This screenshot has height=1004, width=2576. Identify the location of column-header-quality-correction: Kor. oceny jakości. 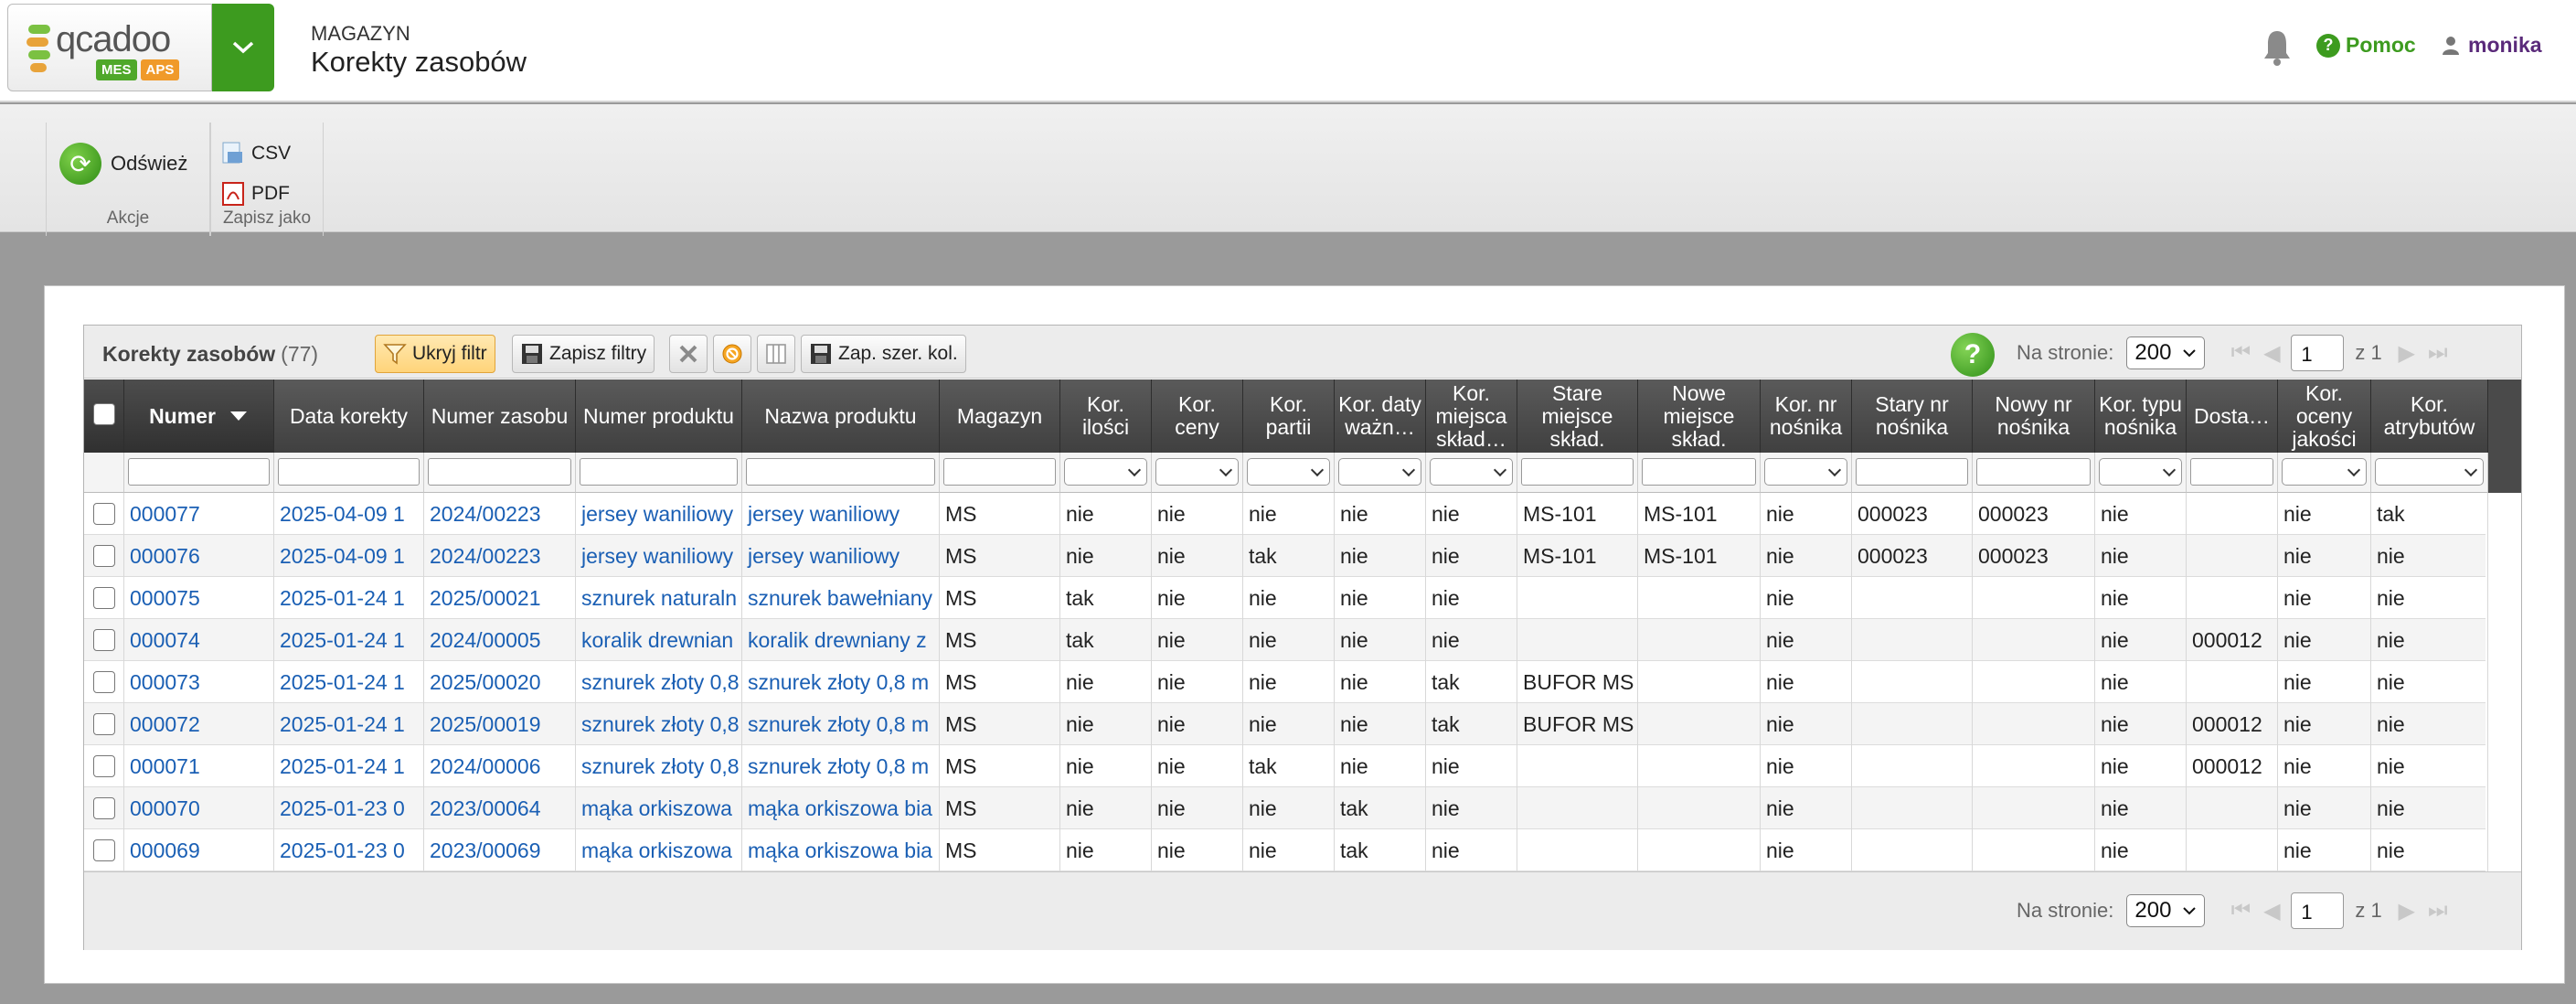
(2324, 416).